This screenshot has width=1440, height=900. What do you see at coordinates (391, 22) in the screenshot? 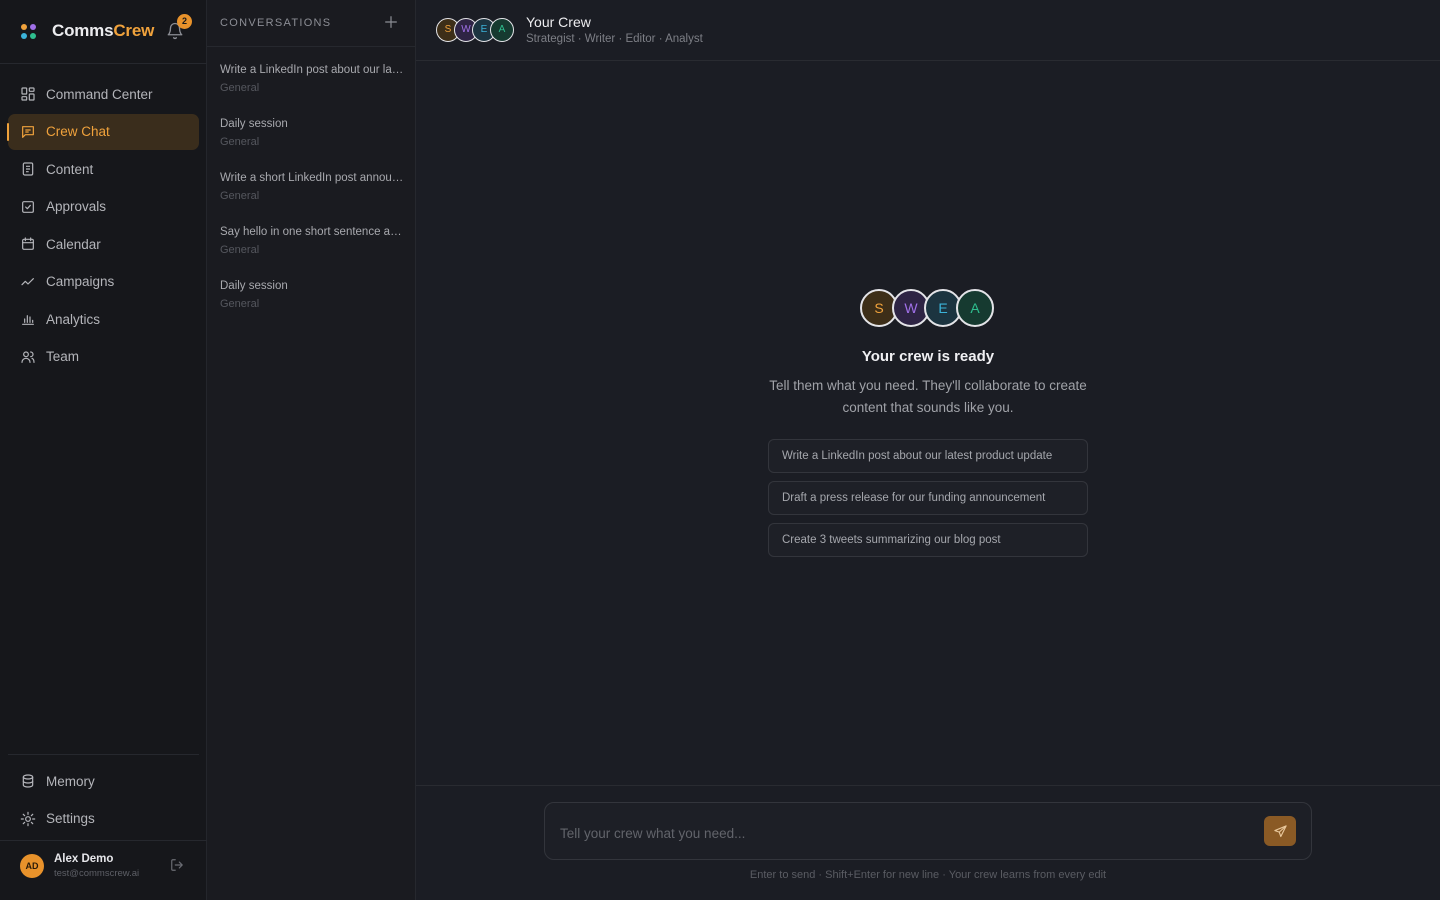
I see `plus-icon` at bounding box center [391, 22].